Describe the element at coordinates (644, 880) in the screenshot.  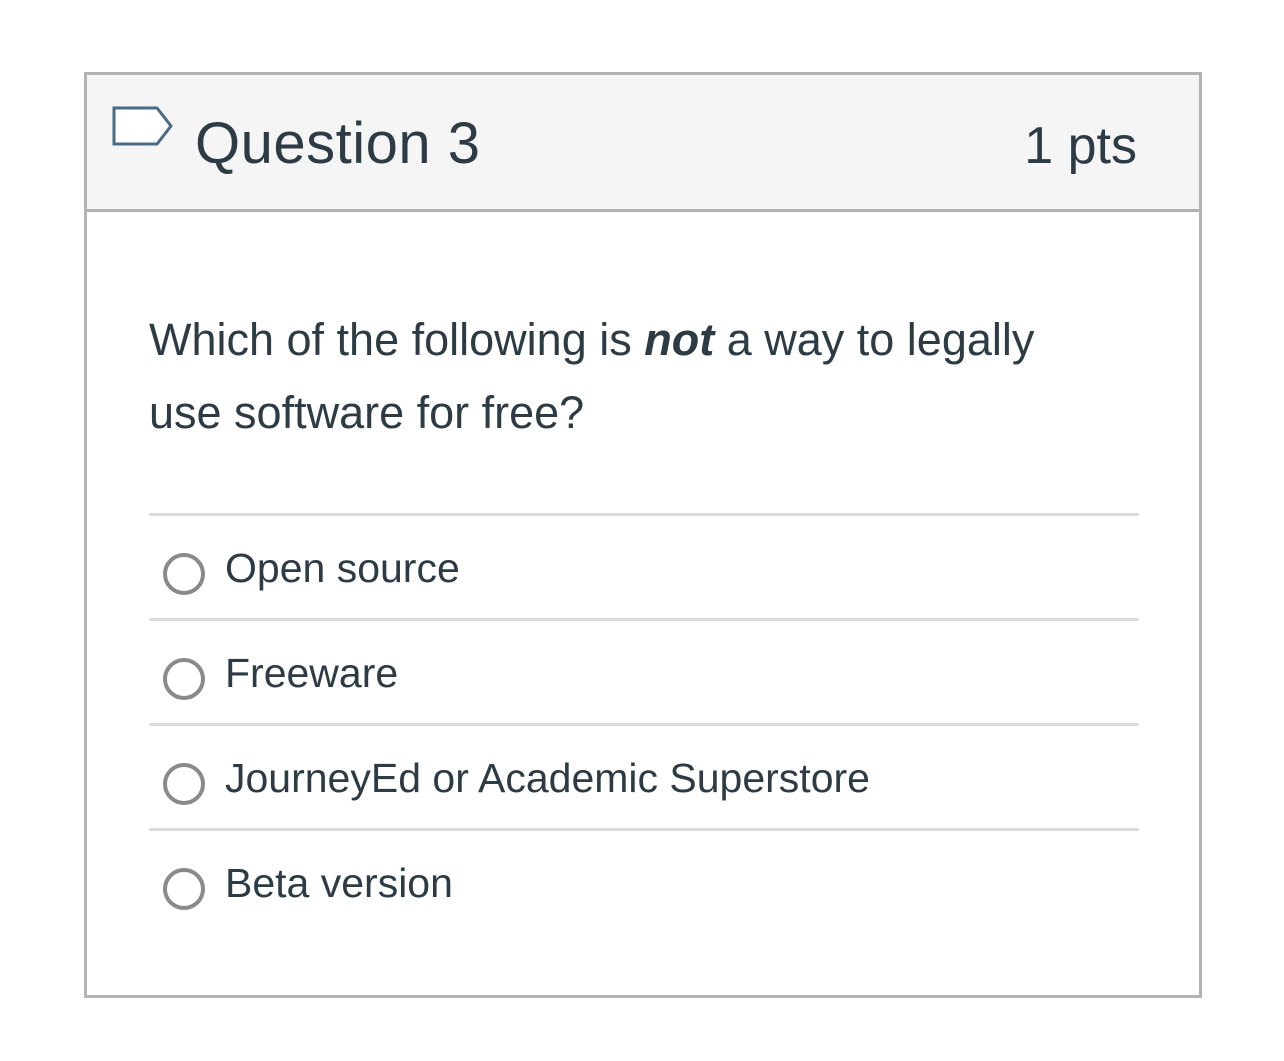
I see `answer-option: Beta version` at that location.